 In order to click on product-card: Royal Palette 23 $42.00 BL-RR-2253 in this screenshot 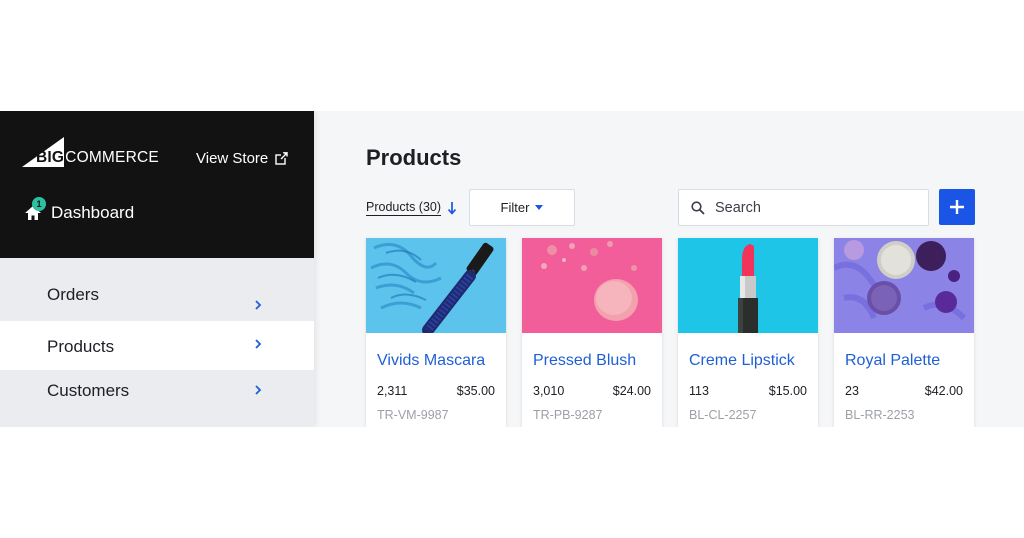, I will do `click(904, 332)`.